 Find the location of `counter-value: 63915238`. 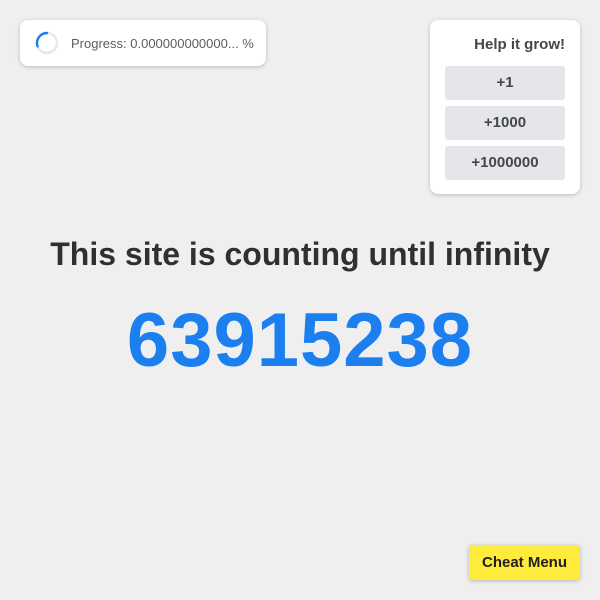

counter-value: 63915238 is located at coordinates (300, 340).